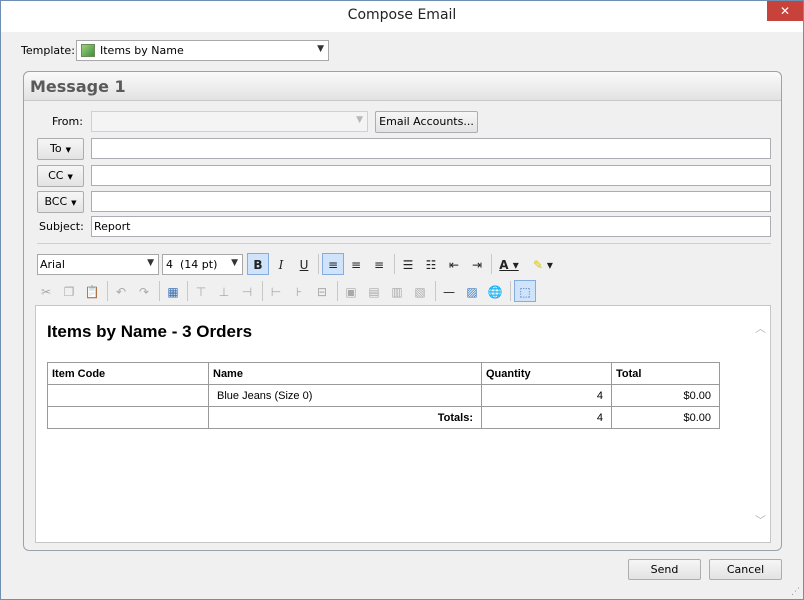  What do you see at coordinates (785, 11) in the screenshot?
I see `close-button: ✕` at bounding box center [785, 11].